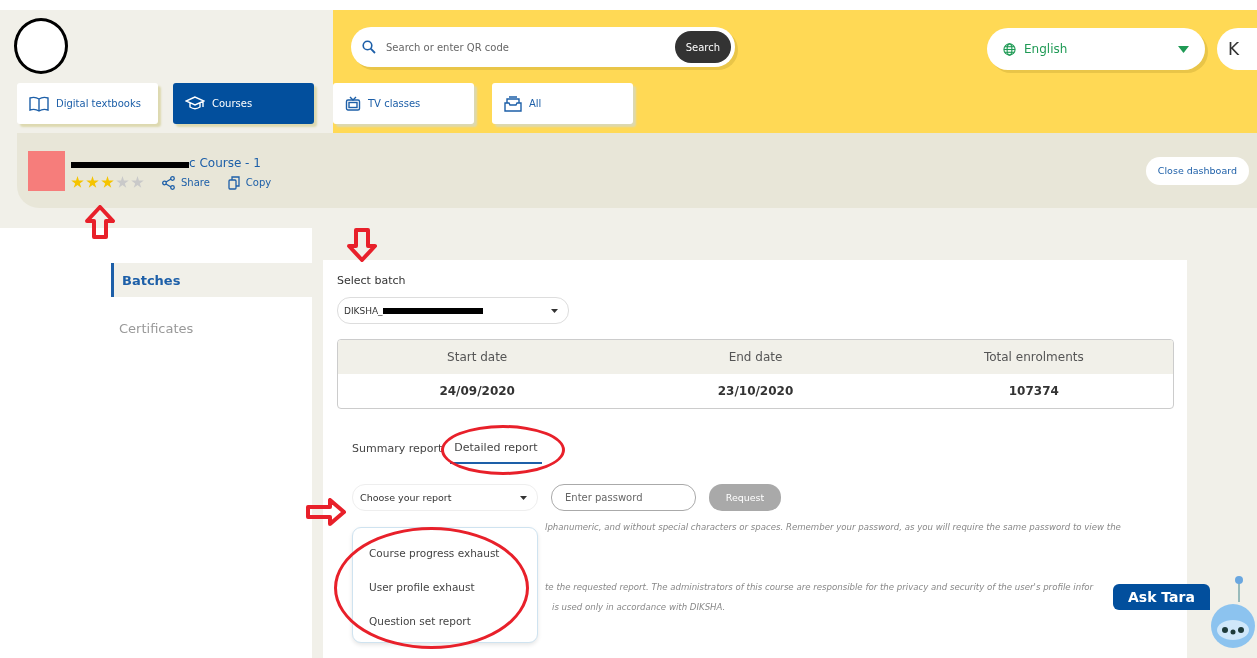  What do you see at coordinates (453, 310) in the screenshot?
I see `batch-select: DIKSHA_` at bounding box center [453, 310].